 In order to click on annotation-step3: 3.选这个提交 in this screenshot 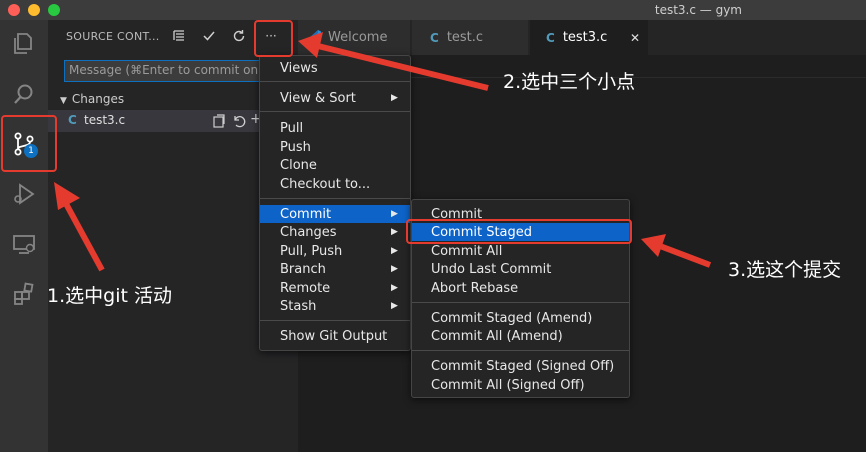, I will do `click(785, 270)`.